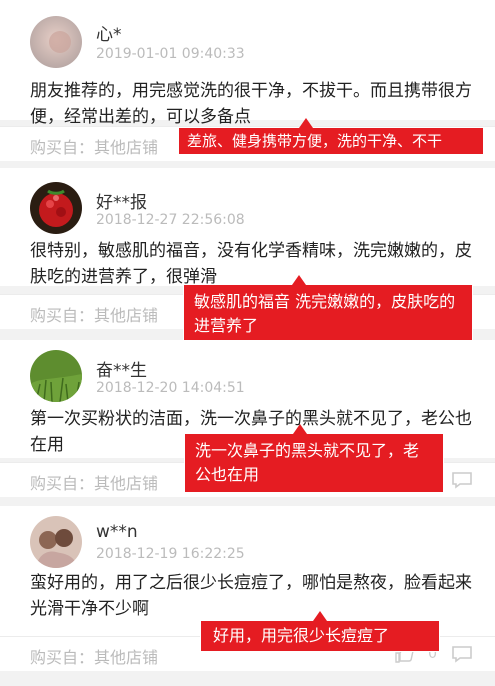  I want to click on username: w**n, so click(117, 532).